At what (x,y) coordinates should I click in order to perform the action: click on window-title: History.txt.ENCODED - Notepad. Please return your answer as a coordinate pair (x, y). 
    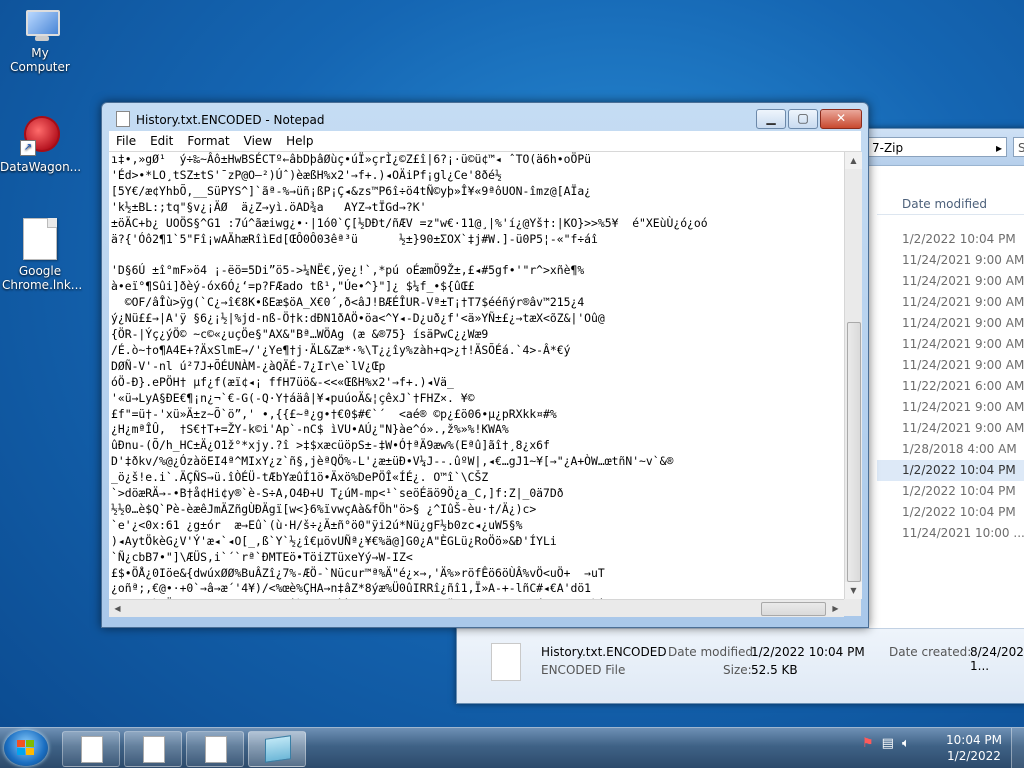
    Looking at the image, I should click on (220, 119).